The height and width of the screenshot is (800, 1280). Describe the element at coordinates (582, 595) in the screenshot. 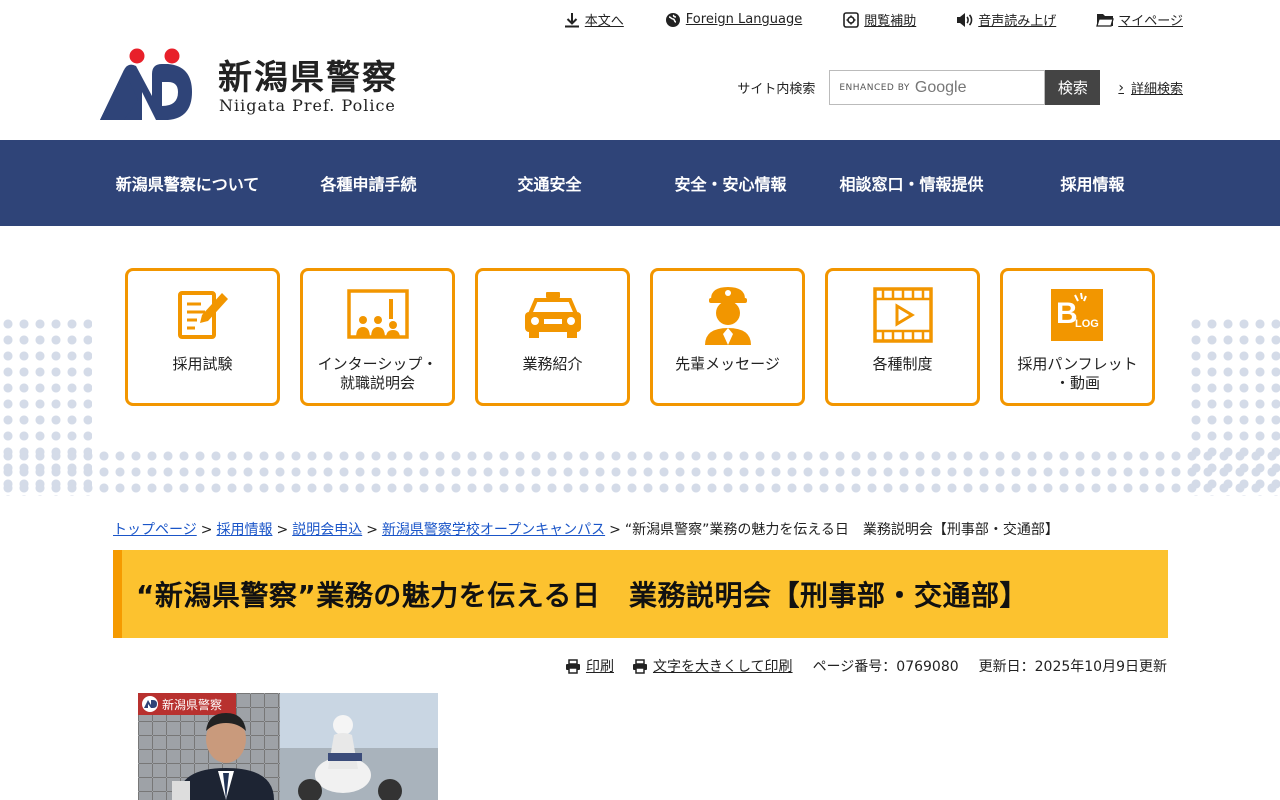

I see `page-title: “新潟県警察”業務の魅力を伝える日 業務説明会【刑事部・交通部】` at that location.